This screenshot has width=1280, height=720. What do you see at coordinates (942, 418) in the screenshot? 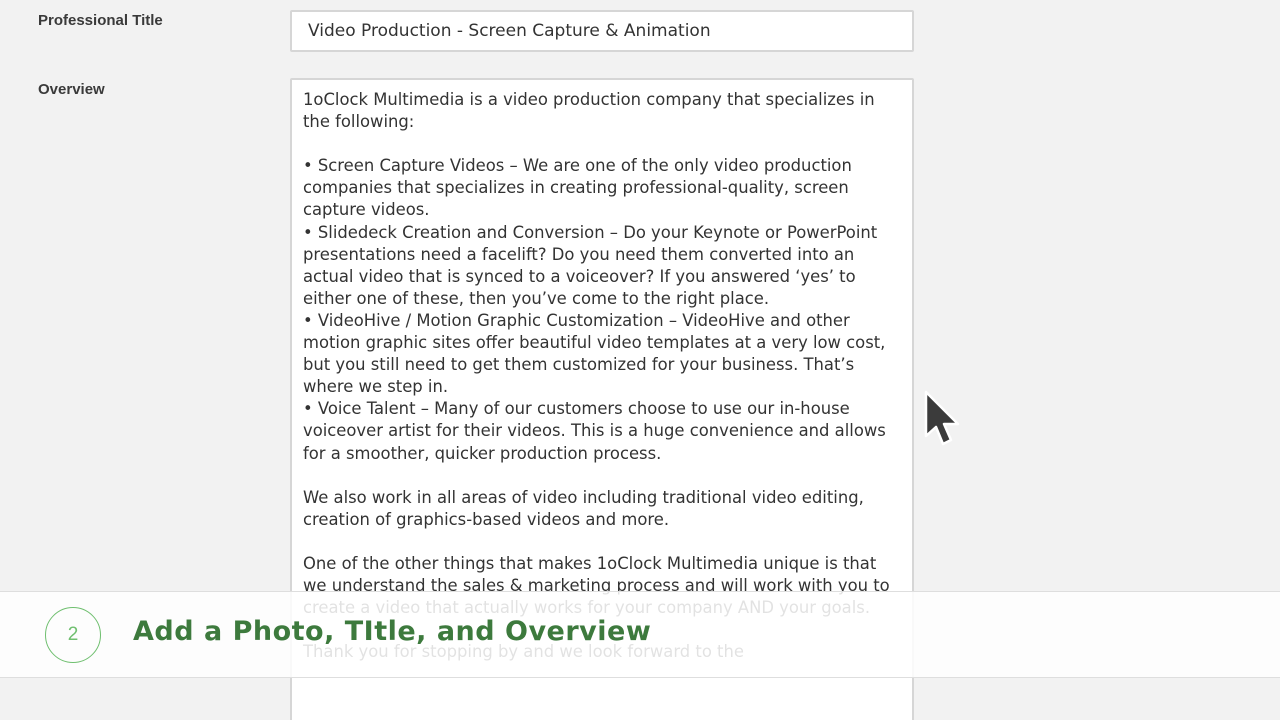
I see `mouse-pointer-icon` at bounding box center [942, 418].